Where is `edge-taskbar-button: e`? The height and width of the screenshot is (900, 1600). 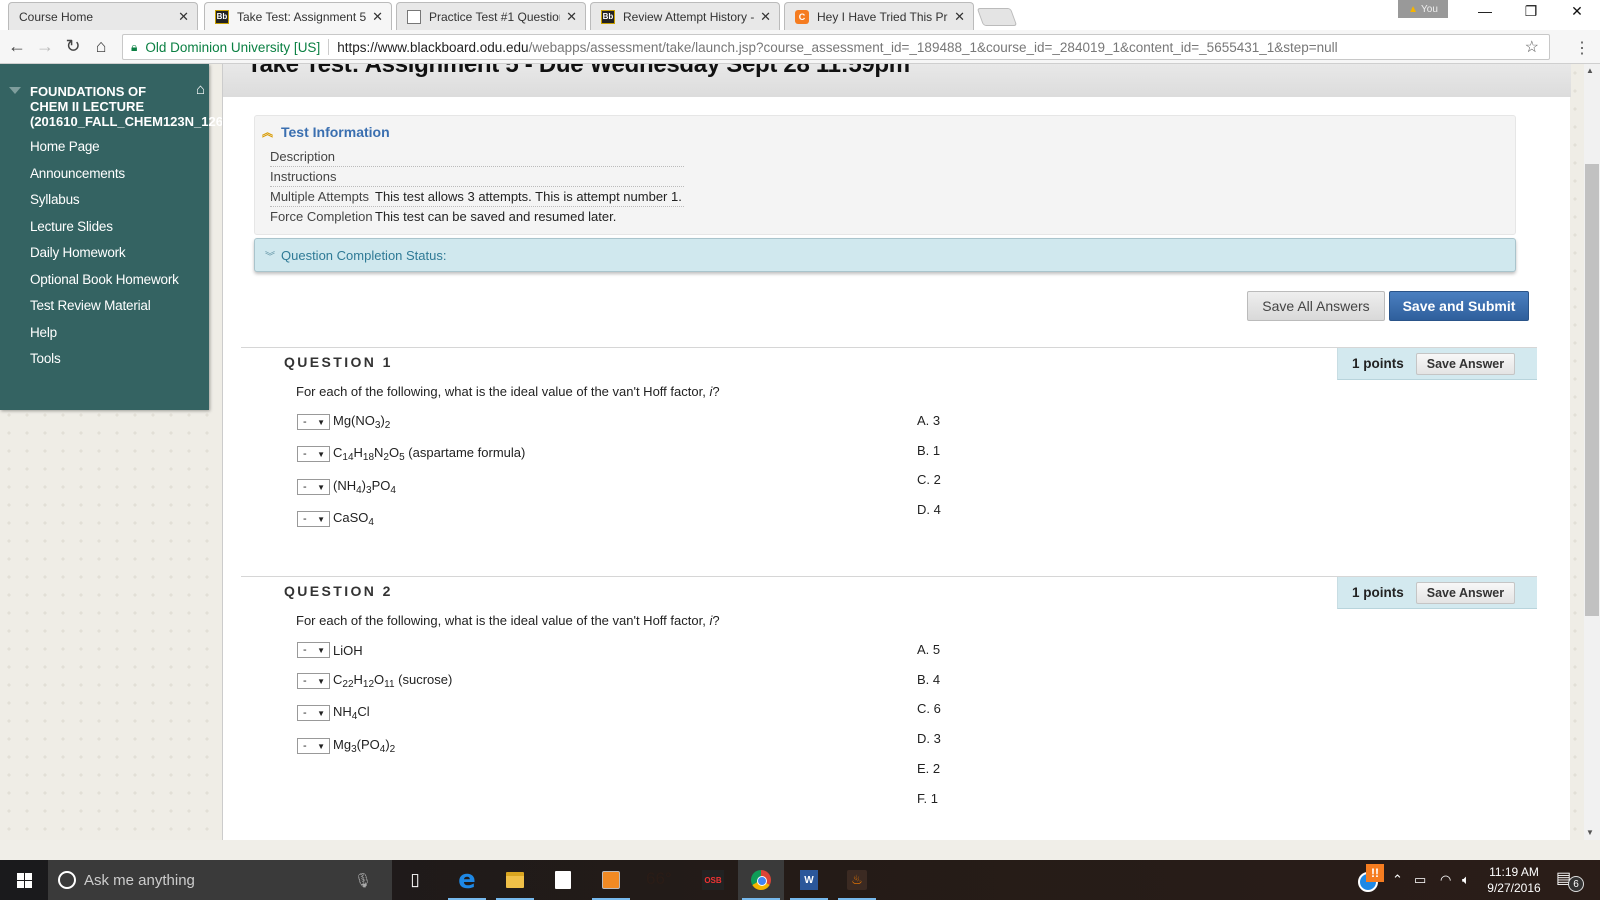 edge-taskbar-button: e is located at coordinates (467, 880).